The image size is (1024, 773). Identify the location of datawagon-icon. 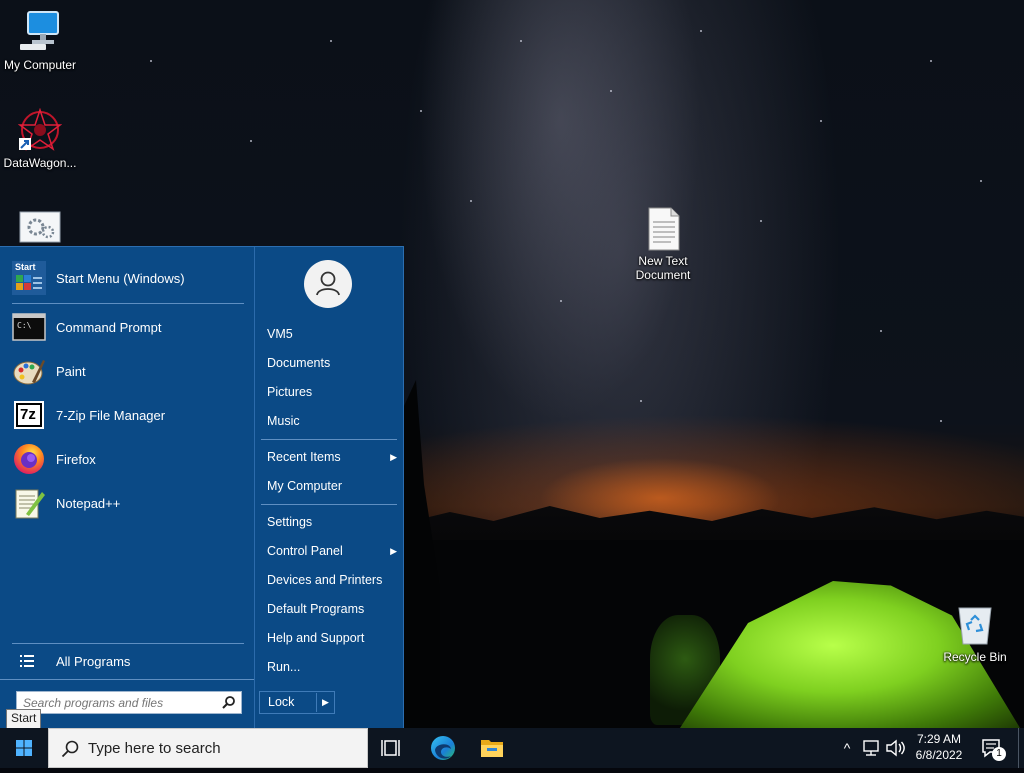
(40, 129).